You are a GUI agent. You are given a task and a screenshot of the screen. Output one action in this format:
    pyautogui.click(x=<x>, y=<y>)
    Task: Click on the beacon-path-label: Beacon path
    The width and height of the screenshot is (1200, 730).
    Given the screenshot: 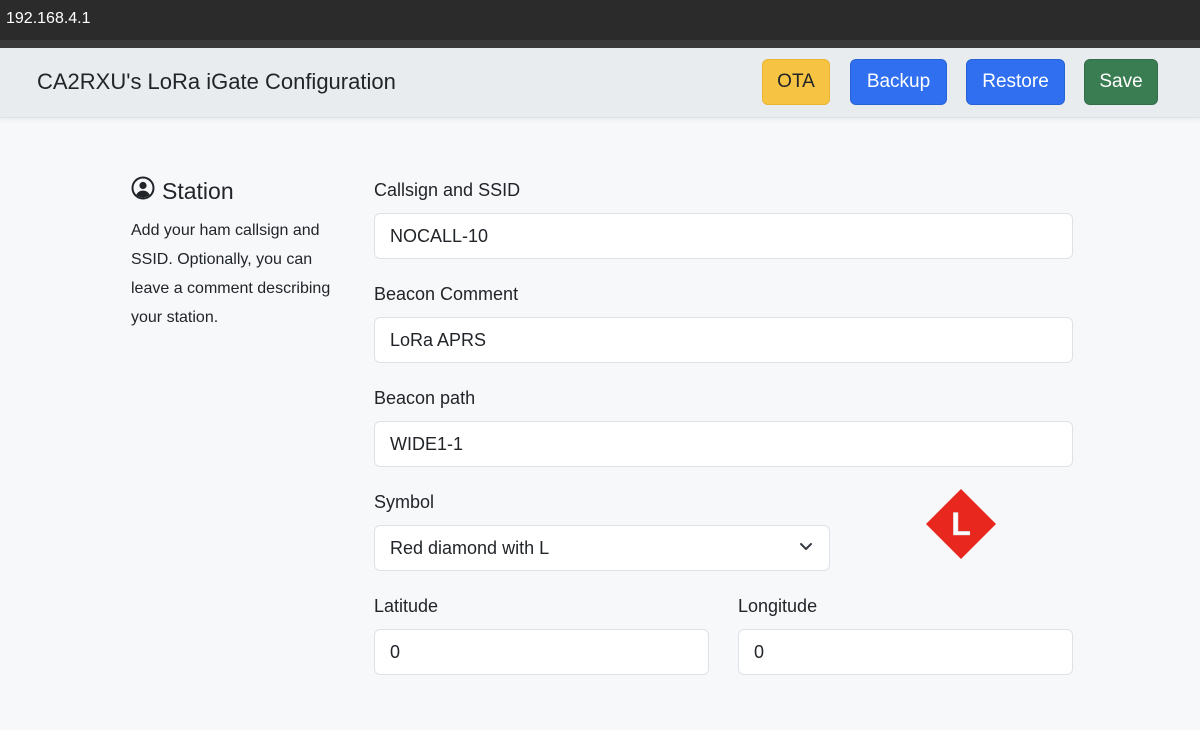 What is the action you would take?
    pyautogui.click(x=425, y=398)
    